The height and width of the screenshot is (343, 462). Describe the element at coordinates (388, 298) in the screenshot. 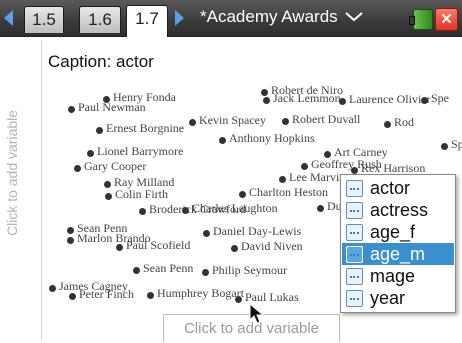

I see `variable-option-label: year` at that location.